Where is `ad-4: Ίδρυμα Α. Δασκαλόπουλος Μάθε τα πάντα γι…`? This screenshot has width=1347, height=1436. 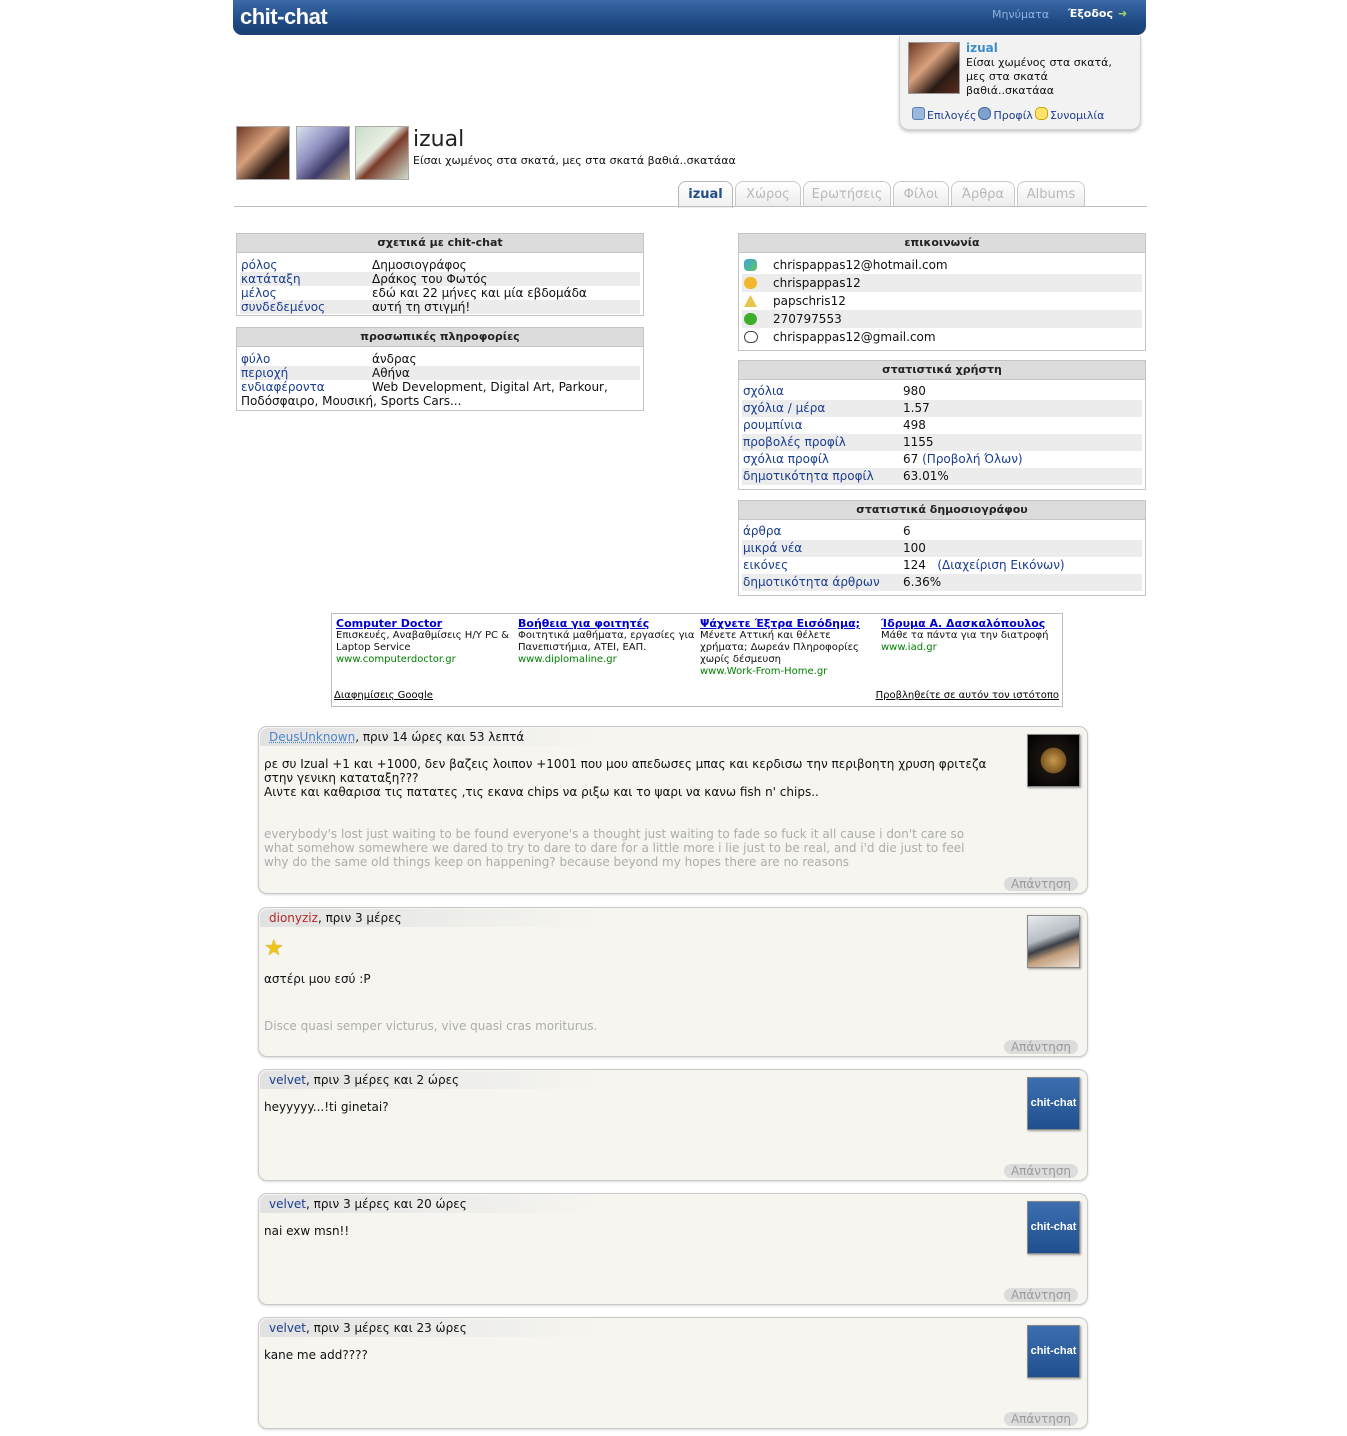 ad-4: Ίδρυμα Α. Δασκαλόπουλος Μάθε τα πάντα γι… is located at coordinates (970, 636).